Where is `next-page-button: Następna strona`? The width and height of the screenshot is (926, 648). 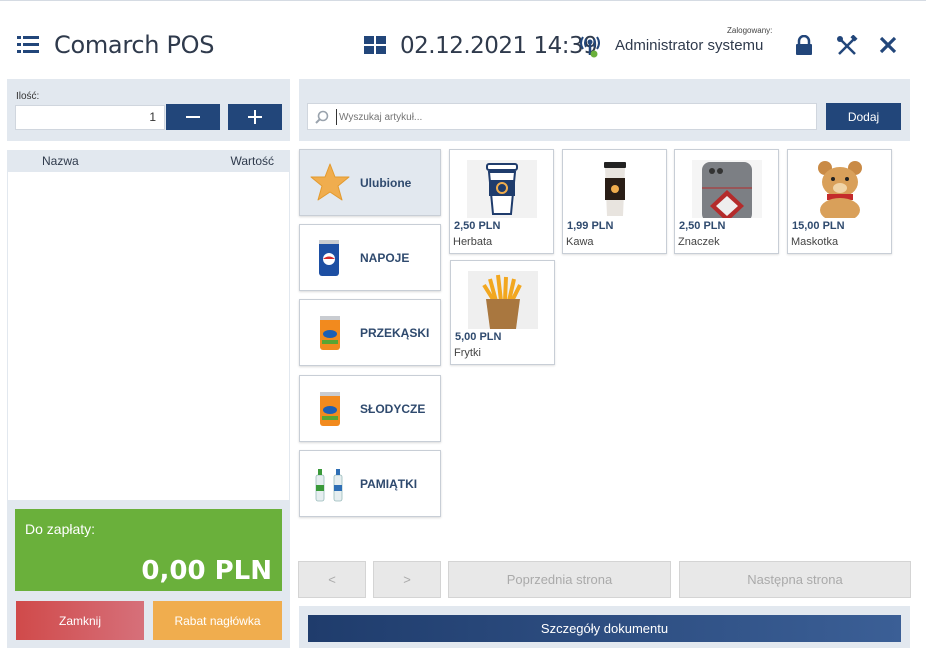 next-page-button: Następna strona is located at coordinates (795, 579).